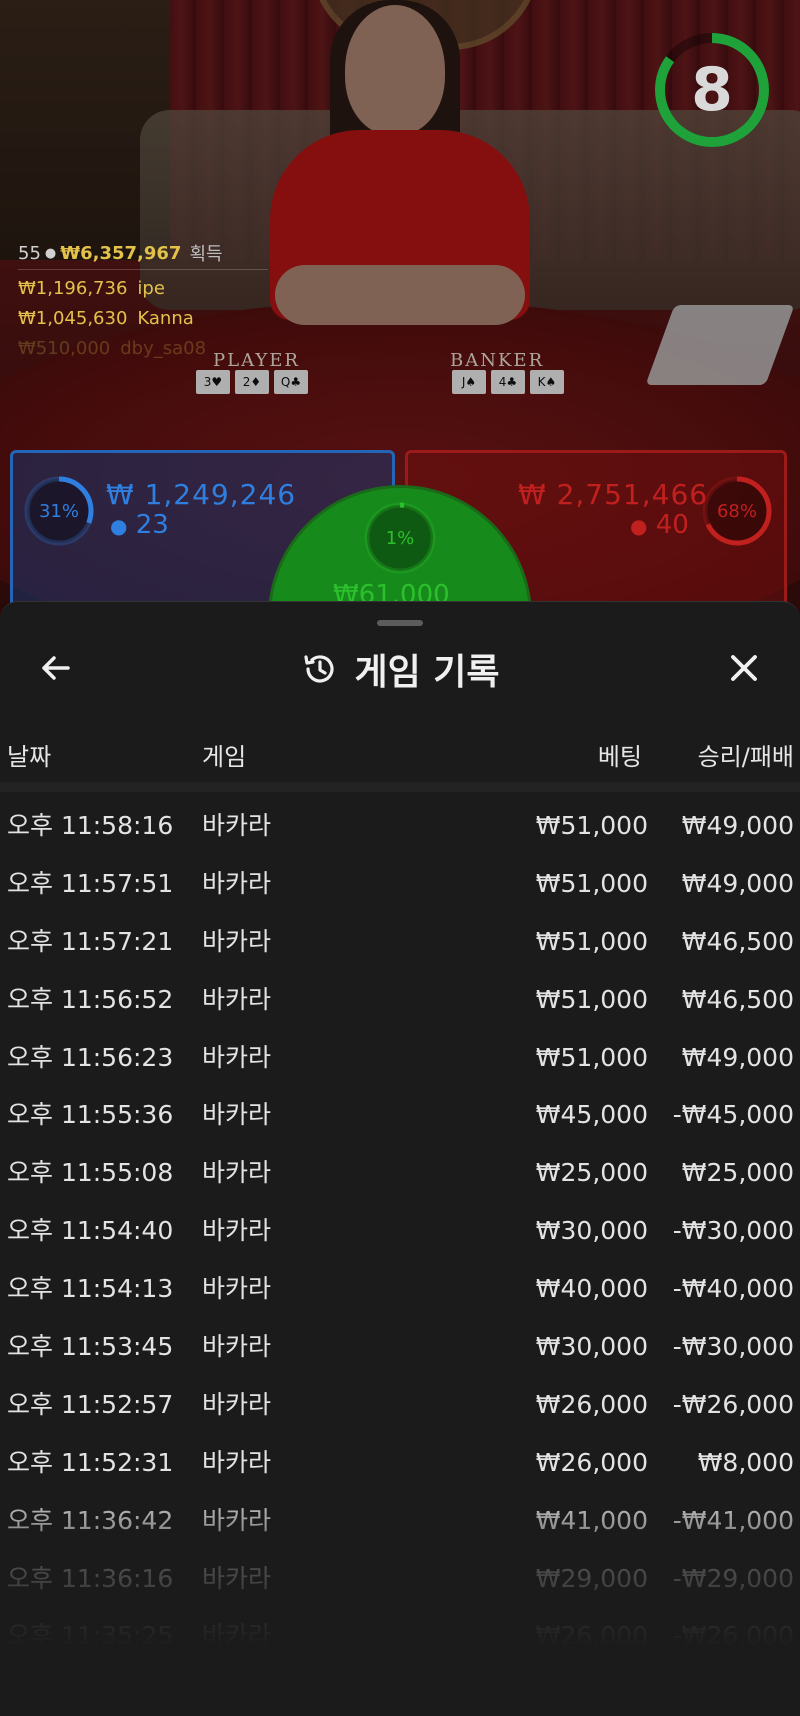  I want to click on close-button, so click(744, 668).